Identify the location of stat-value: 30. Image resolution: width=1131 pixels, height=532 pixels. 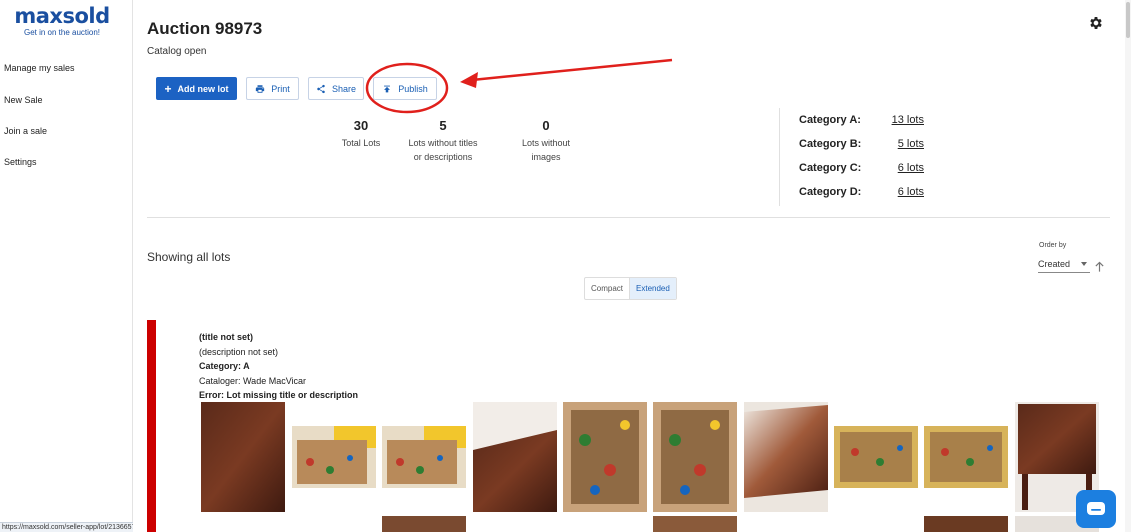
(361, 125).